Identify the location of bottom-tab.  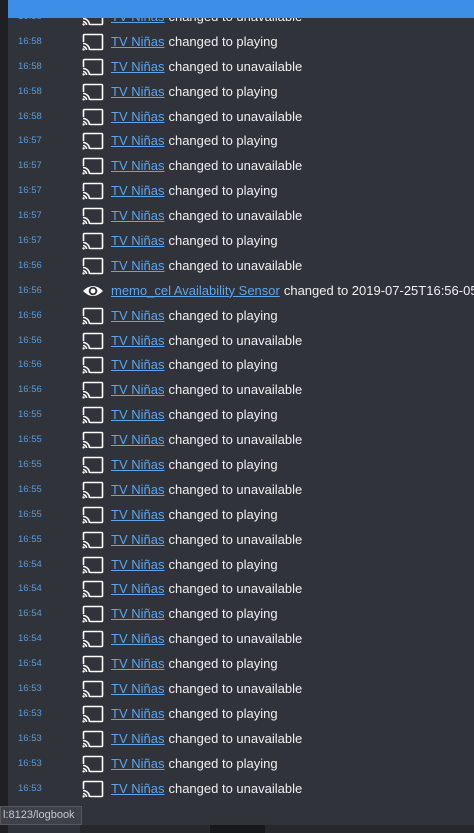
(237, 829).